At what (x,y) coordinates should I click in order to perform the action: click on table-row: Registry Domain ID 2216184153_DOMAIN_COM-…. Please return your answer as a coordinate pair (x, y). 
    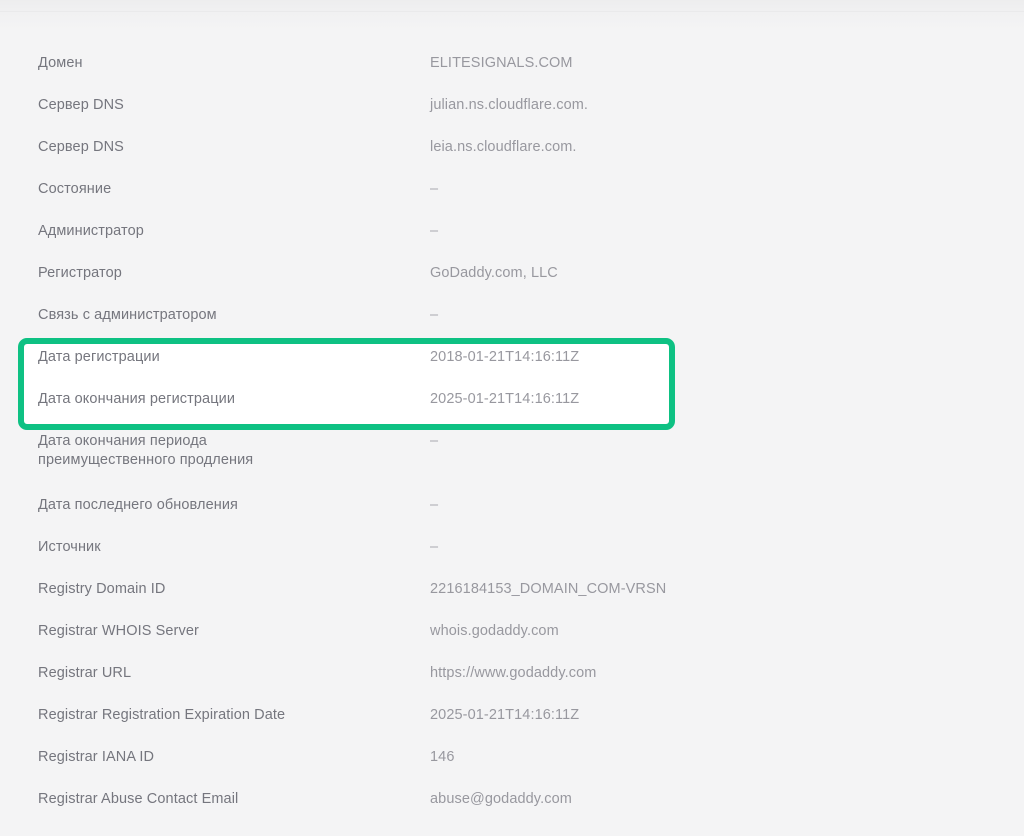
    Looking at the image, I should click on (512, 601).